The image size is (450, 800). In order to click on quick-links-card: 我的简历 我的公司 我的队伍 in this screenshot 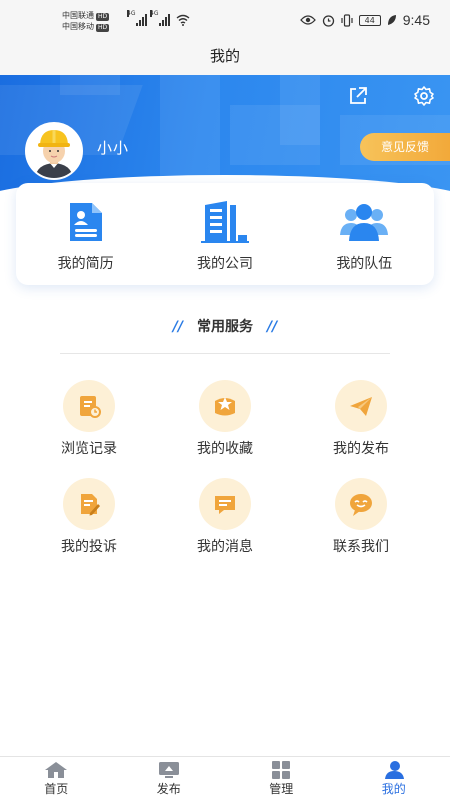, I will do `click(225, 234)`.